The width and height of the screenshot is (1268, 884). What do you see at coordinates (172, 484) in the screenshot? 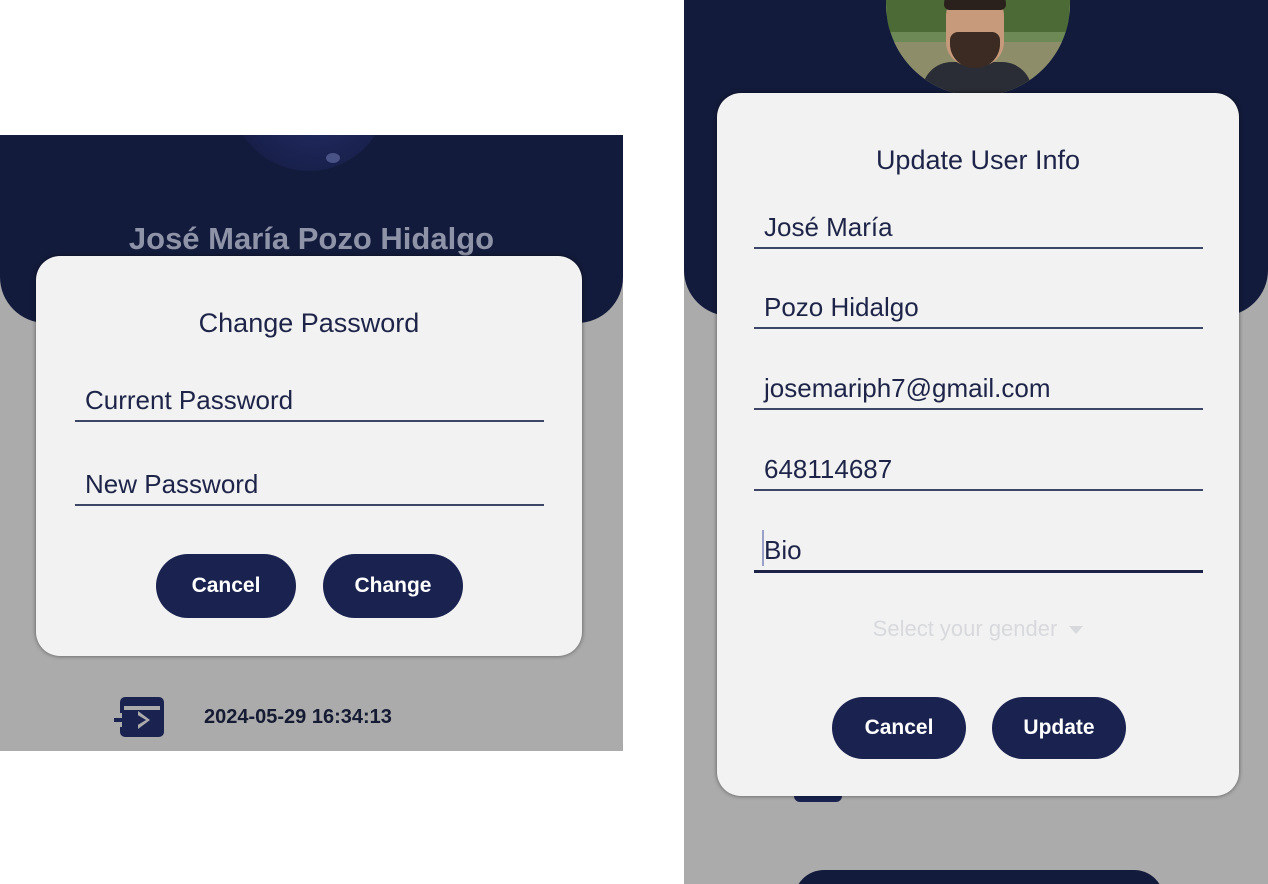
I see `new-password-placeholder: New Password` at bounding box center [172, 484].